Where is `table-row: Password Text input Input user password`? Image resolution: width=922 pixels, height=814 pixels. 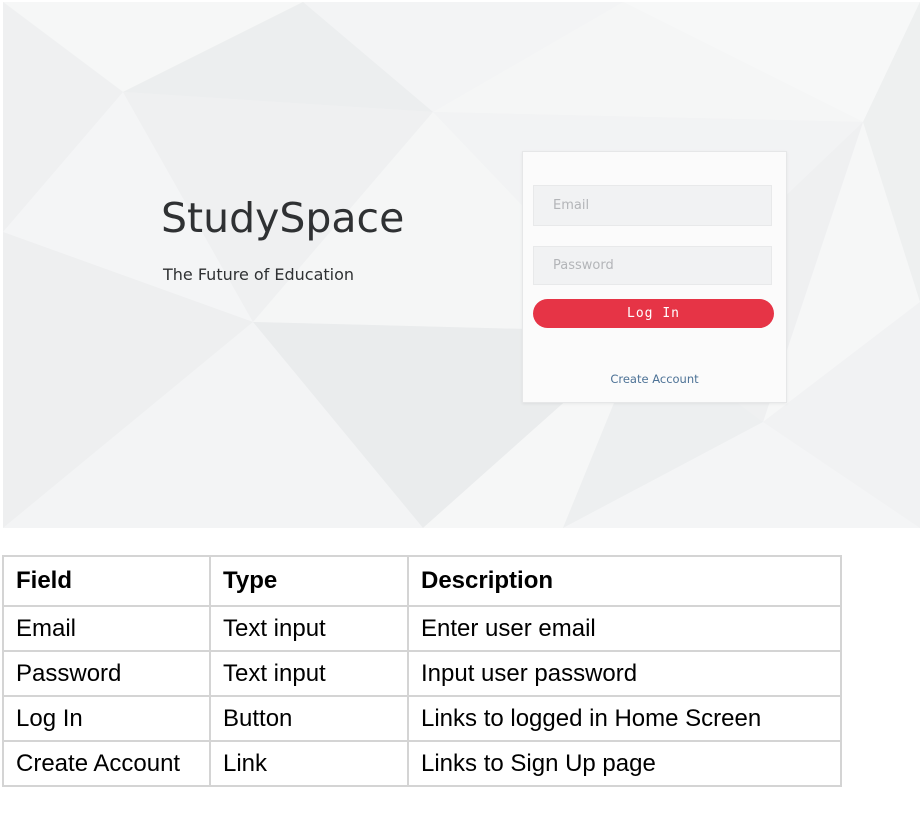
table-row: Password Text input Input user password is located at coordinates (422, 673).